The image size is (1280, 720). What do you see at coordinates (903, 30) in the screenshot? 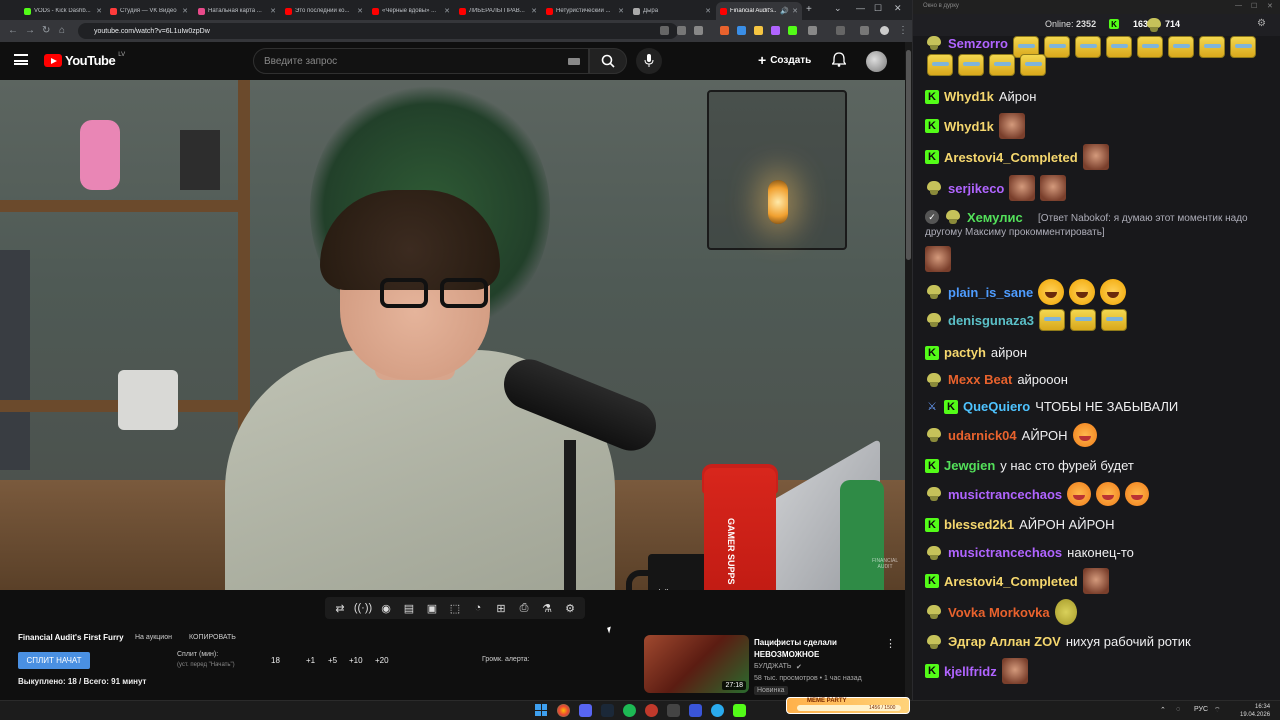
I see `menu-kebab-icon: ⋮` at bounding box center [903, 30].